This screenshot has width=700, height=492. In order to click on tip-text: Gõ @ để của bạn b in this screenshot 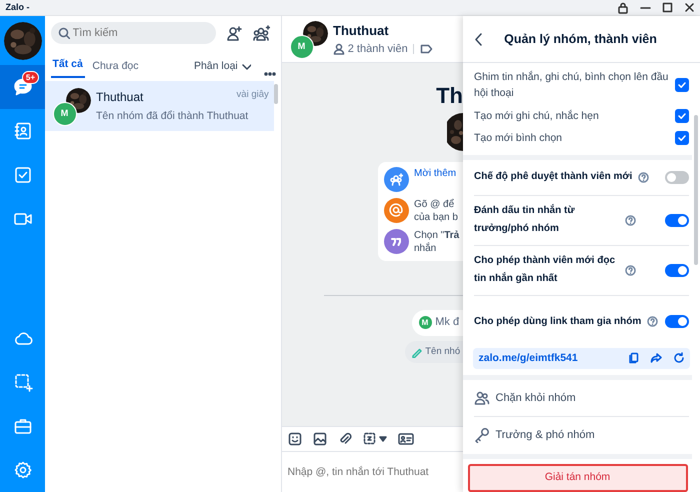, I will do `click(436, 211)`.